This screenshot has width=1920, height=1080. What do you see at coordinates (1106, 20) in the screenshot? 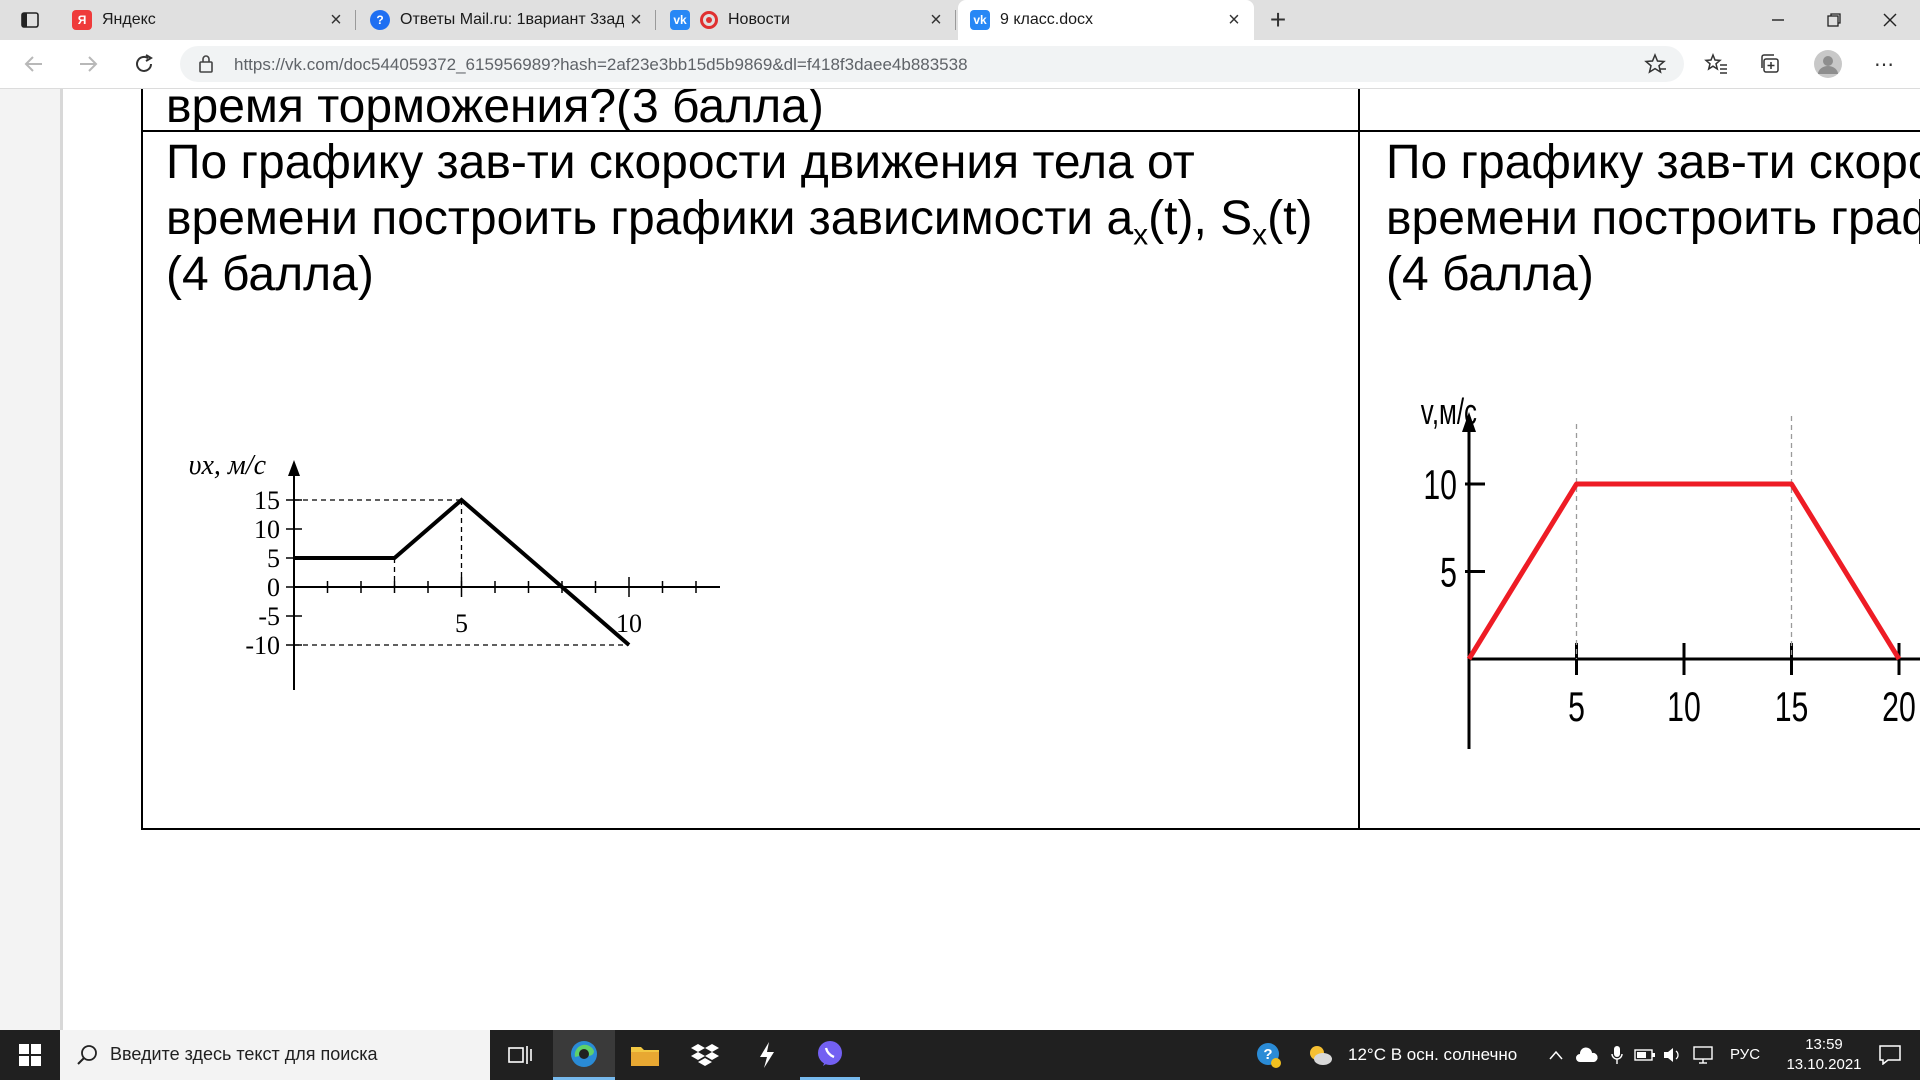
I see `tab-9-klass-docx: vk 9 класс.docx ×` at bounding box center [1106, 20].